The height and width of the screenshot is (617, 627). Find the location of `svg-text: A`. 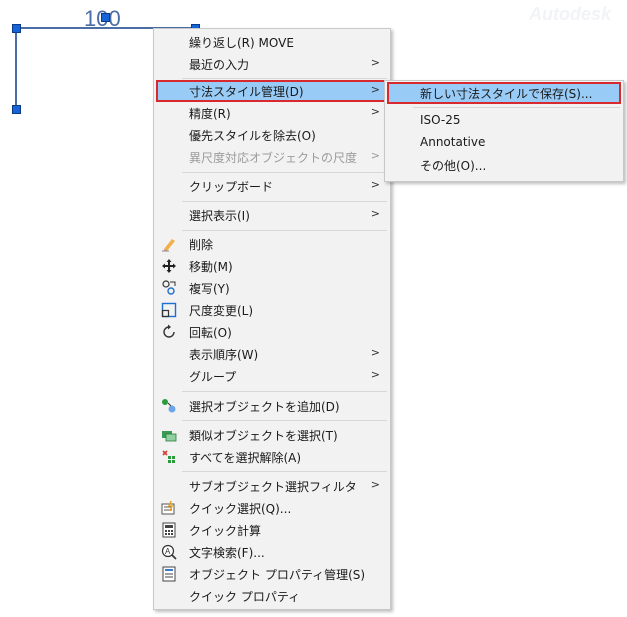

svg-text: A is located at coordinates (168, 551).